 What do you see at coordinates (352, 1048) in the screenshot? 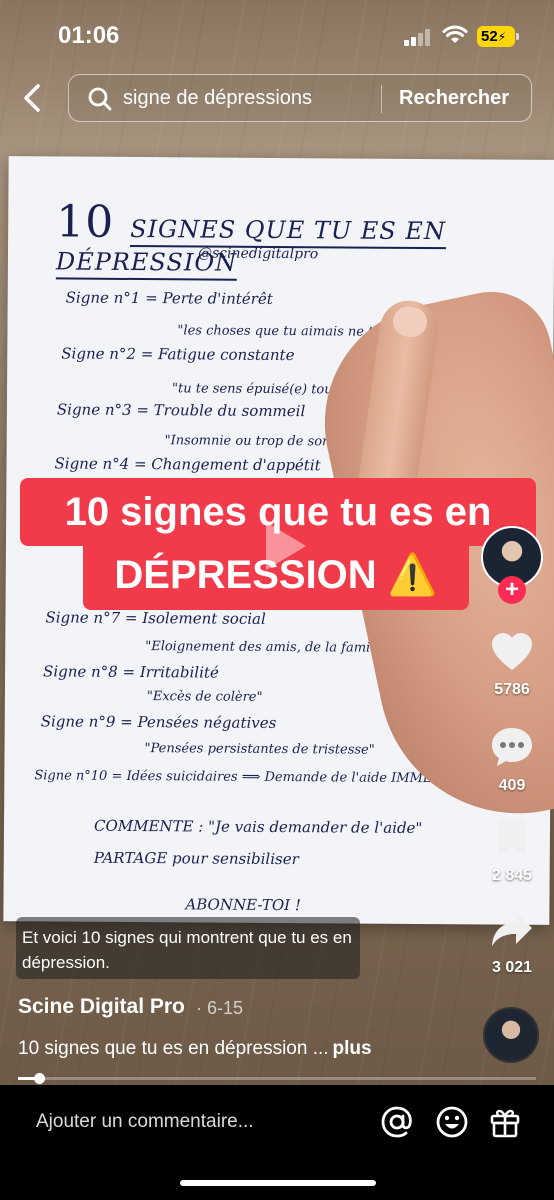
I see `more-link: plus` at bounding box center [352, 1048].